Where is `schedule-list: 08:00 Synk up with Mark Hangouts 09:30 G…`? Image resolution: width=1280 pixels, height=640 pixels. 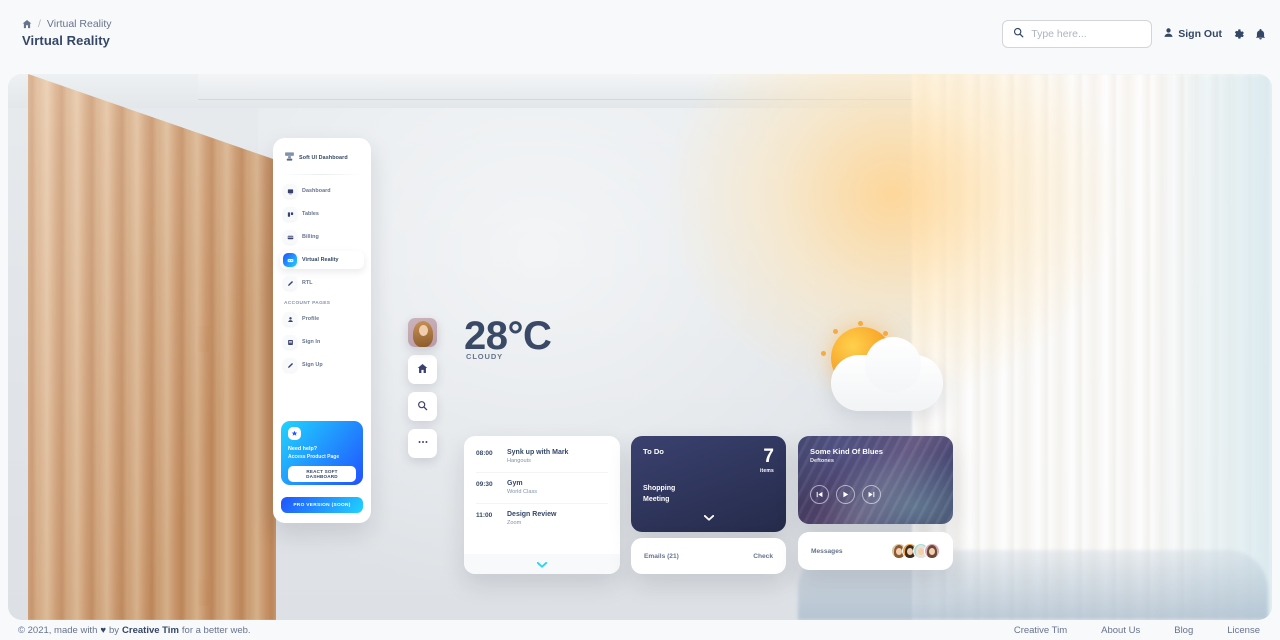
schedule-list: 08:00 Synk up with Mark Hangouts 09:30 G… is located at coordinates (542, 485).